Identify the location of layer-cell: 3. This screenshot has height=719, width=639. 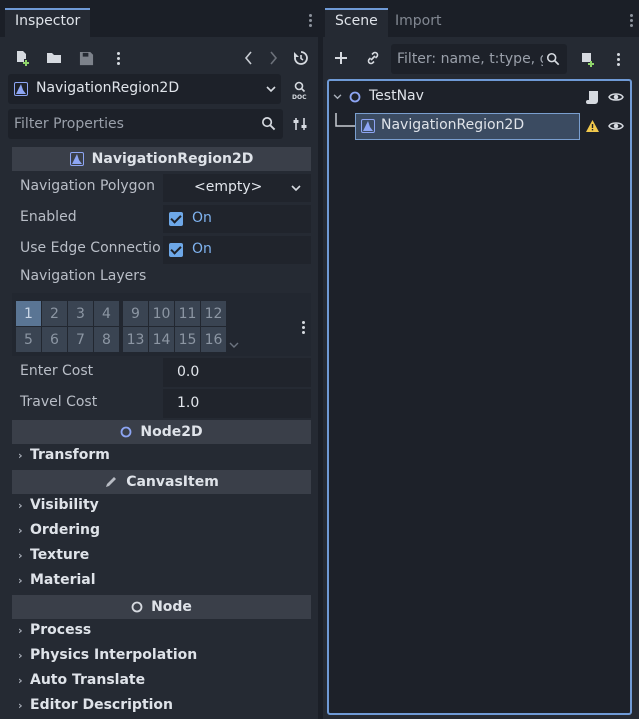
(80, 313).